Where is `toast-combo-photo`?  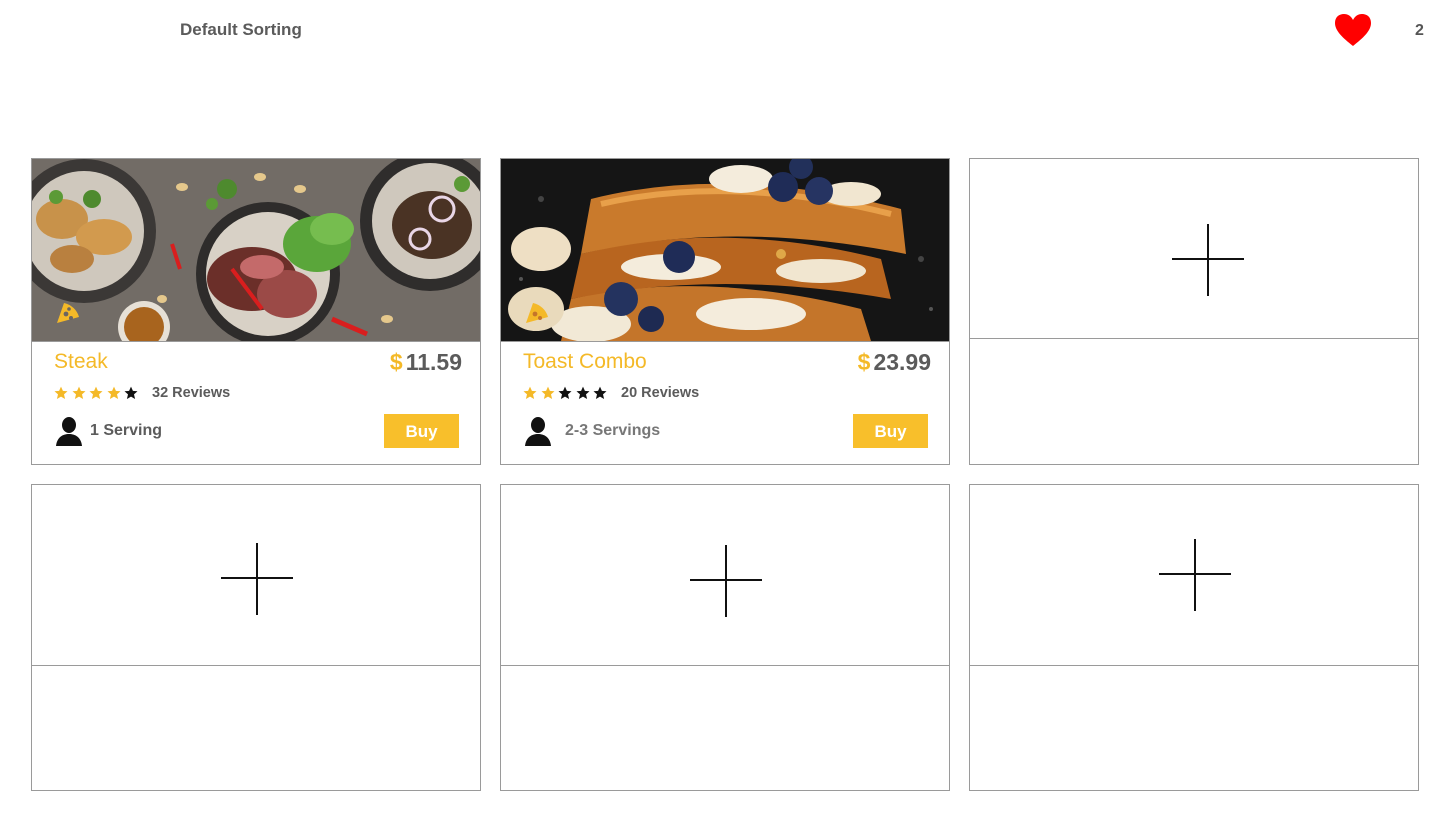
toast-combo-photo is located at coordinates (725, 250).